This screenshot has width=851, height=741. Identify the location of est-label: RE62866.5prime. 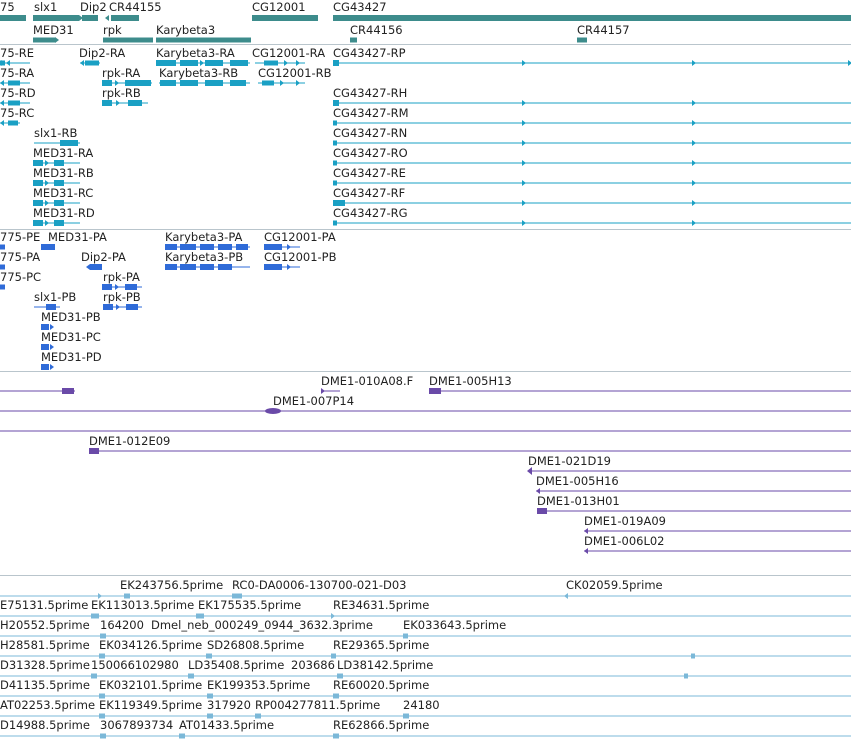
(381, 725).